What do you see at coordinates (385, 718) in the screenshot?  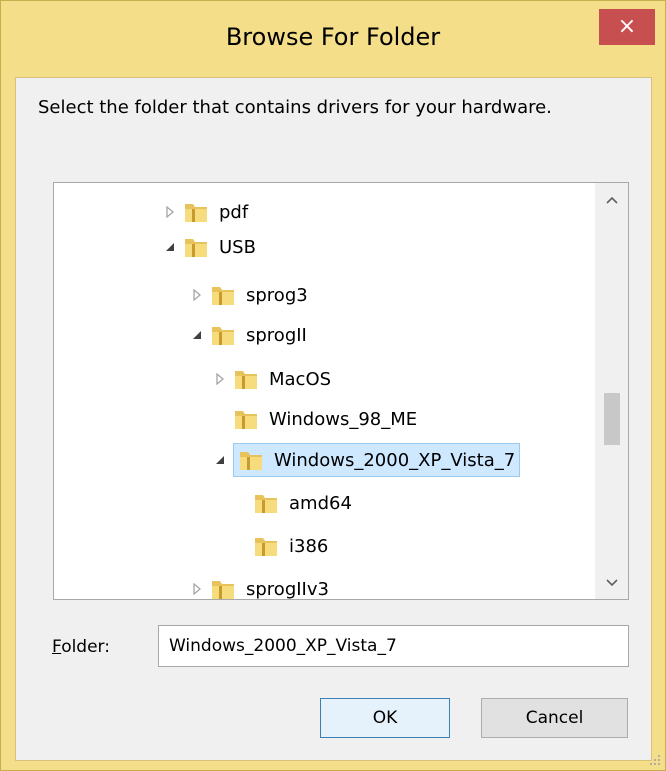 I see `ok-button: OK` at bounding box center [385, 718].